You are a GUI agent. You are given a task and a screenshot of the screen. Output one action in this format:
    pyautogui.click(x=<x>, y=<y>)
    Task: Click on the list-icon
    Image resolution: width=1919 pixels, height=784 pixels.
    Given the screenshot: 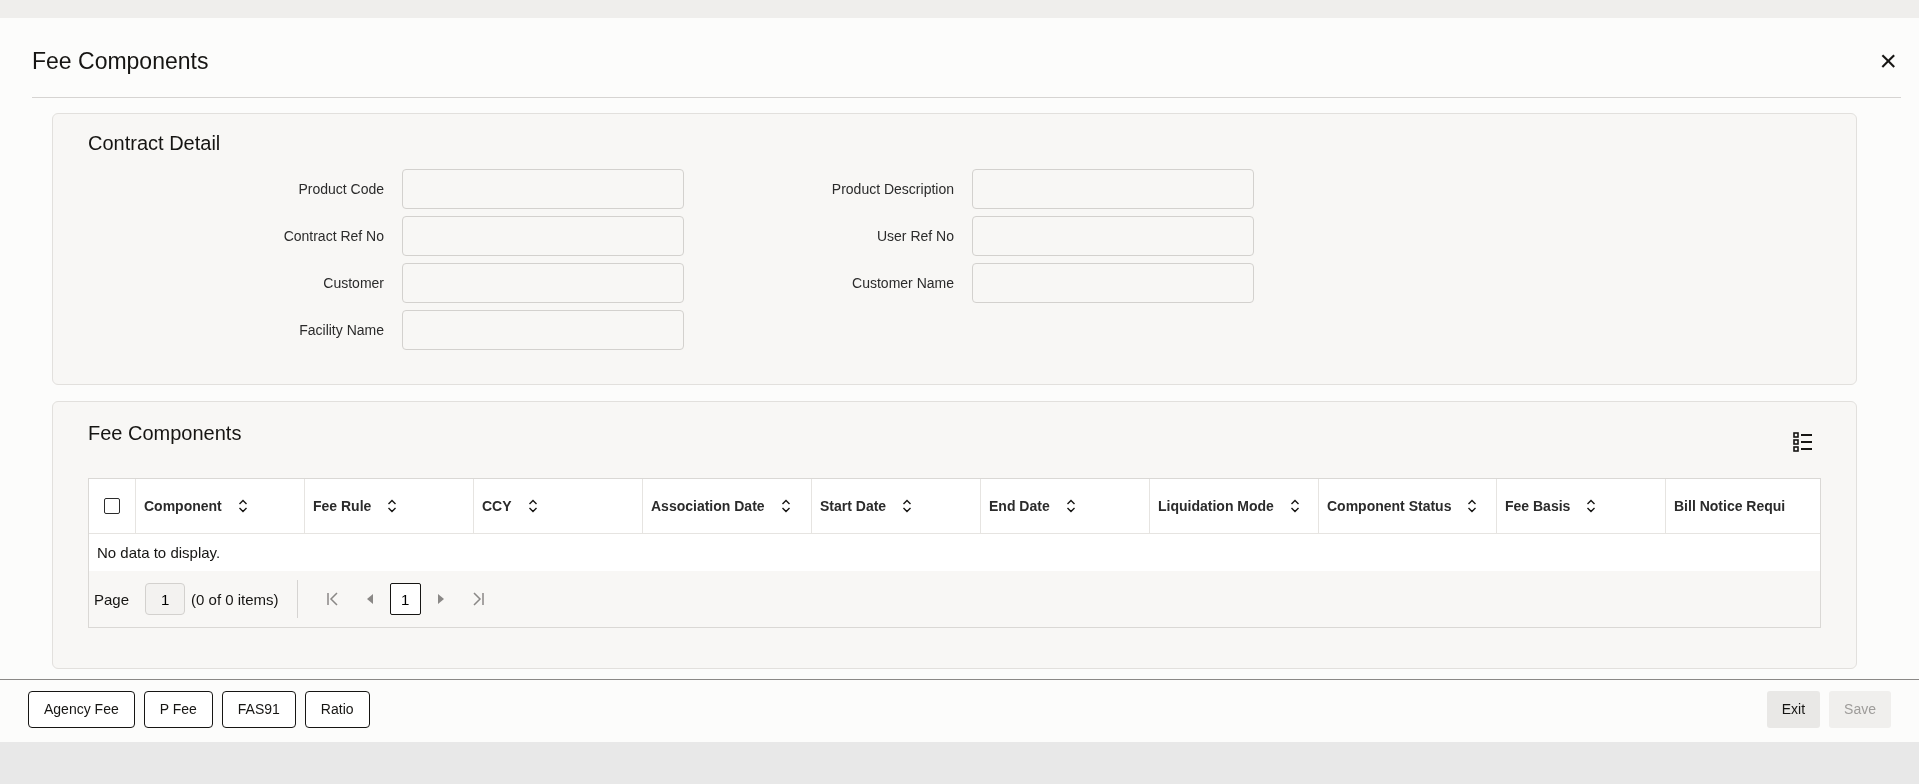 What is the action you would take?
    pyautogui.click(x=1803, y=442)
    